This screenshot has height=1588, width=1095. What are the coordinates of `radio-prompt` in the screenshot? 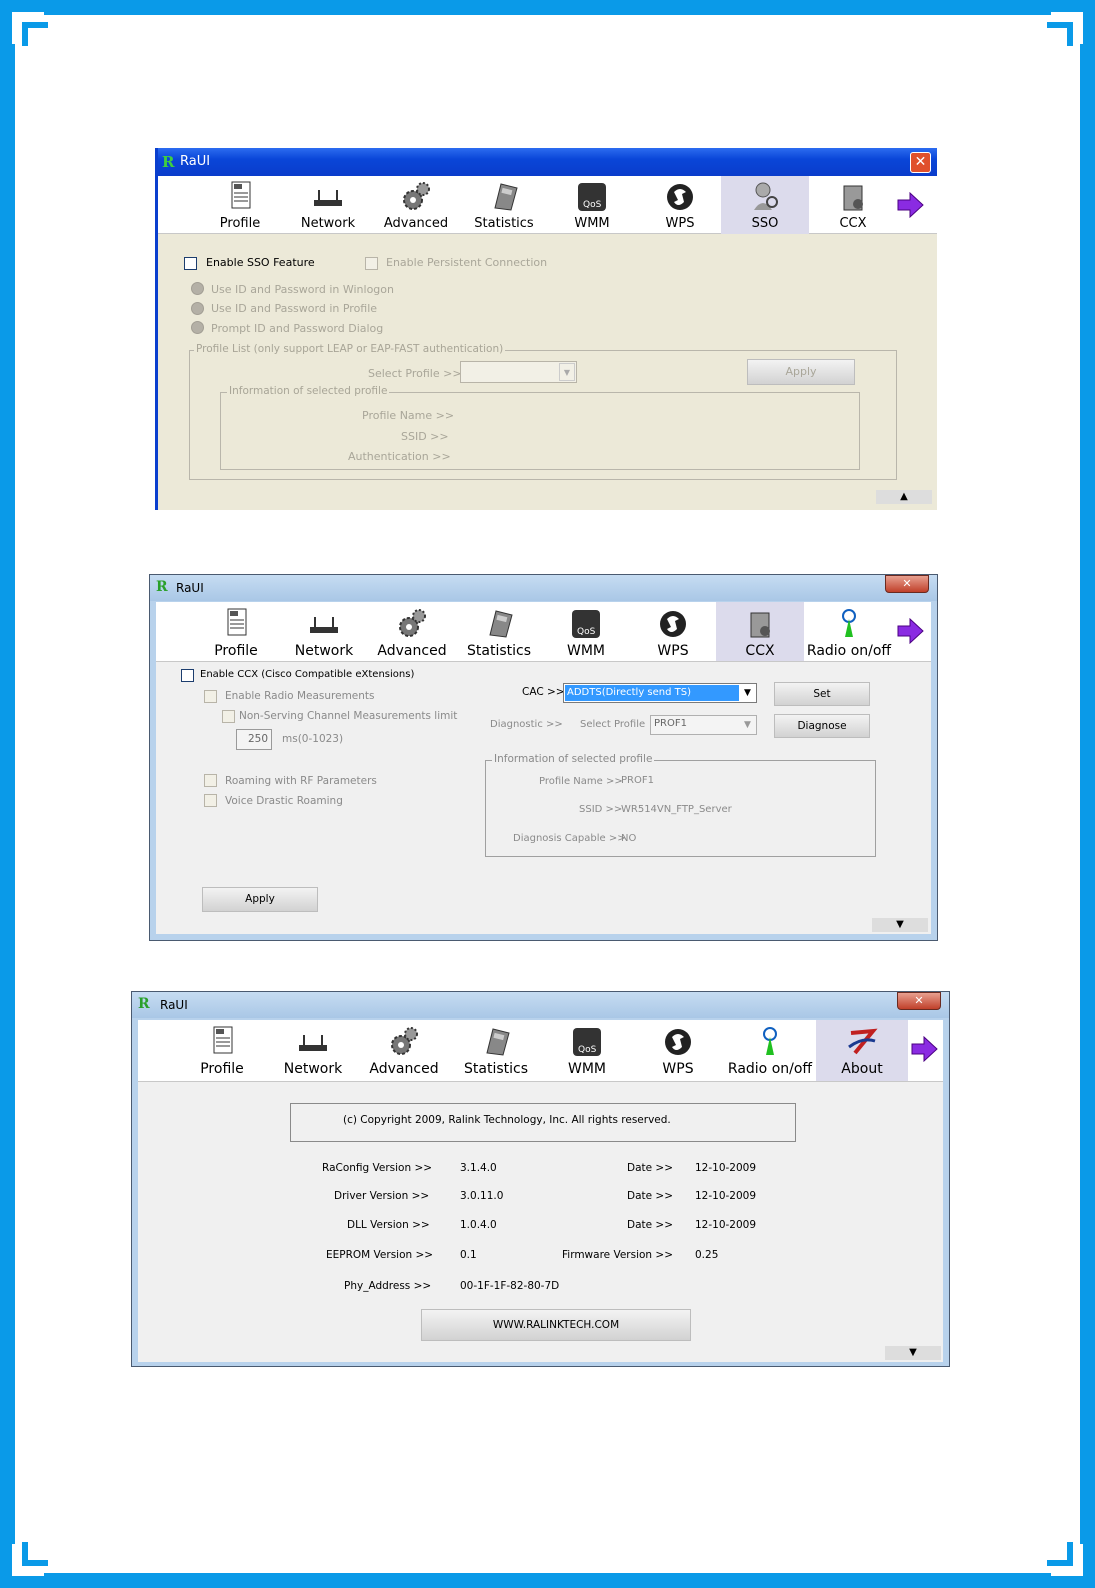 It's located at (197, 327).